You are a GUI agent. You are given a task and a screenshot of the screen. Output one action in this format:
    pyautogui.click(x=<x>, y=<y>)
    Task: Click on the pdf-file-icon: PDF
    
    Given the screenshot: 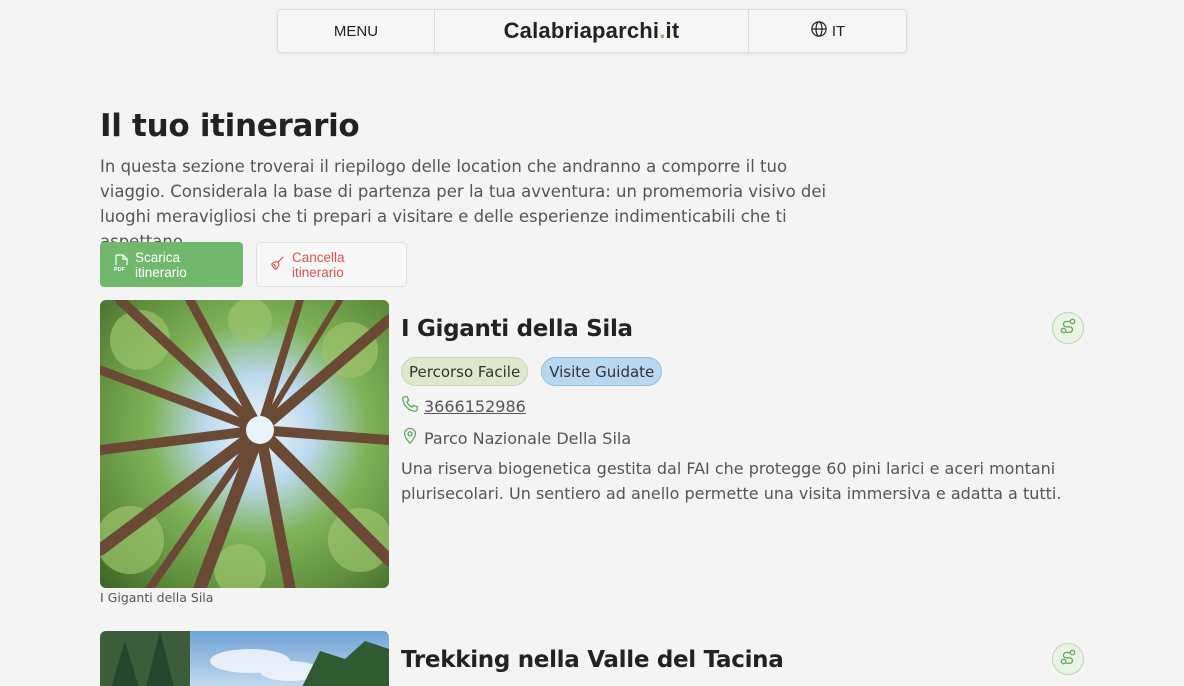 What is the action you would take?
    pyautogui.click(x=121, y=264)
    